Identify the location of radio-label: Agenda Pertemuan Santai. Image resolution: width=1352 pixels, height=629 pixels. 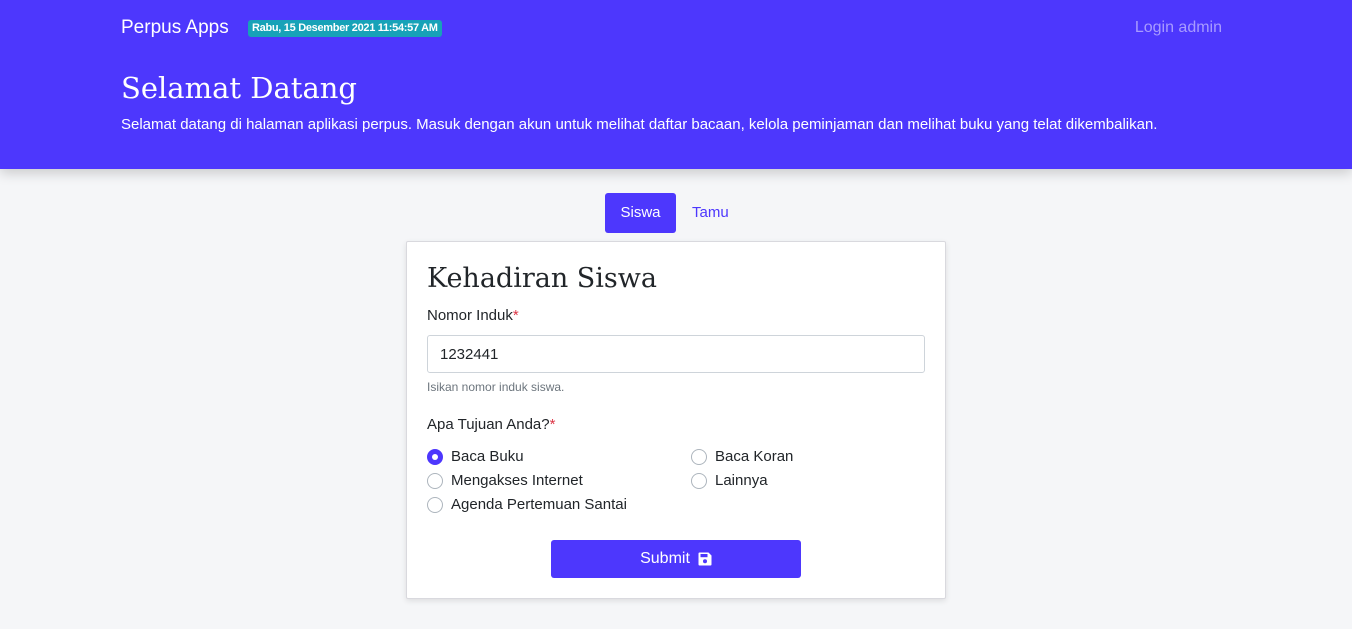
(539, 504).